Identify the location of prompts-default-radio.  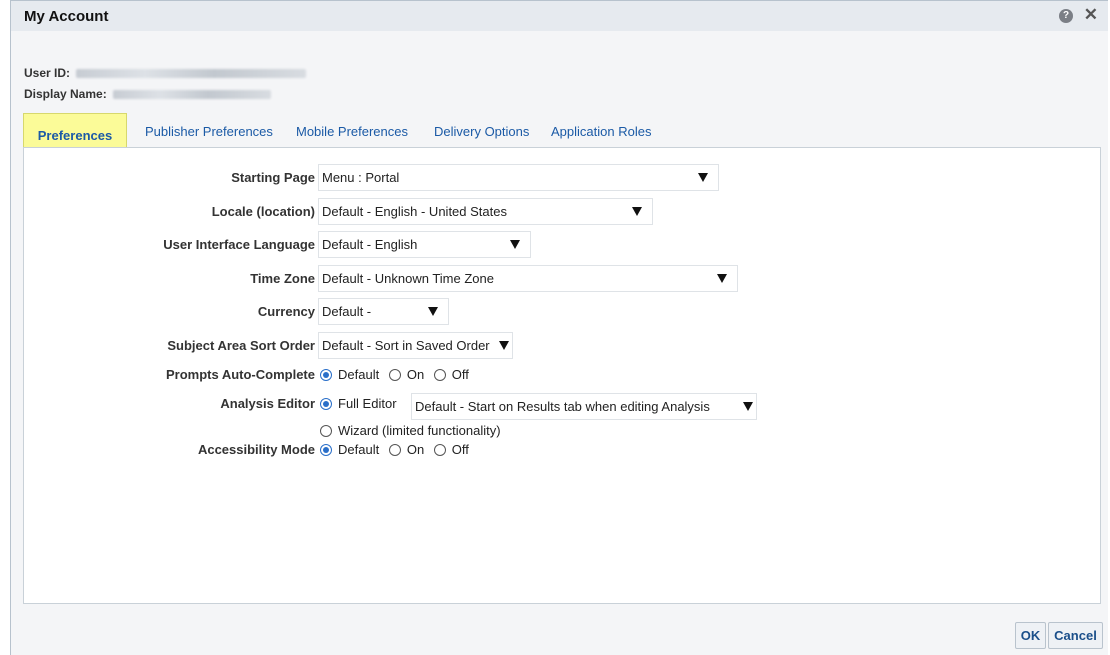
(326, 375).